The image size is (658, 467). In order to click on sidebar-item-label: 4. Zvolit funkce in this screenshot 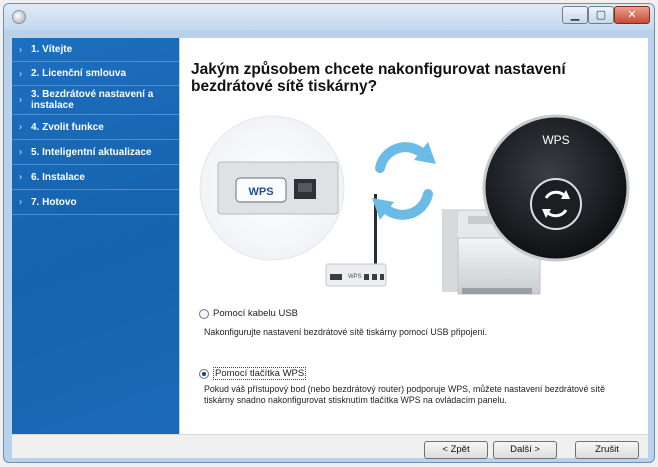, I will do `click(67, 127)`.